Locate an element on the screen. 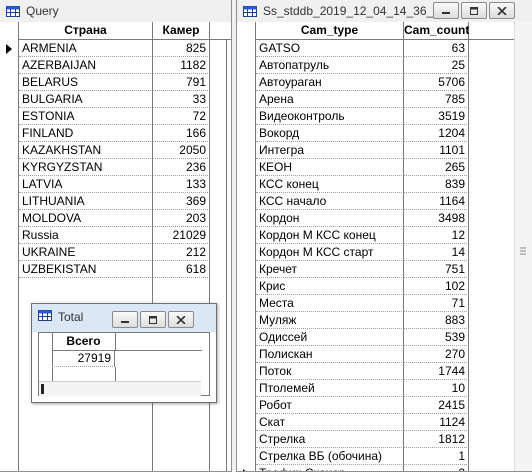 The image size is (532, 472). stddb-cam-type-cell: Трафик-Сканер is located at coordinates (330, 468).